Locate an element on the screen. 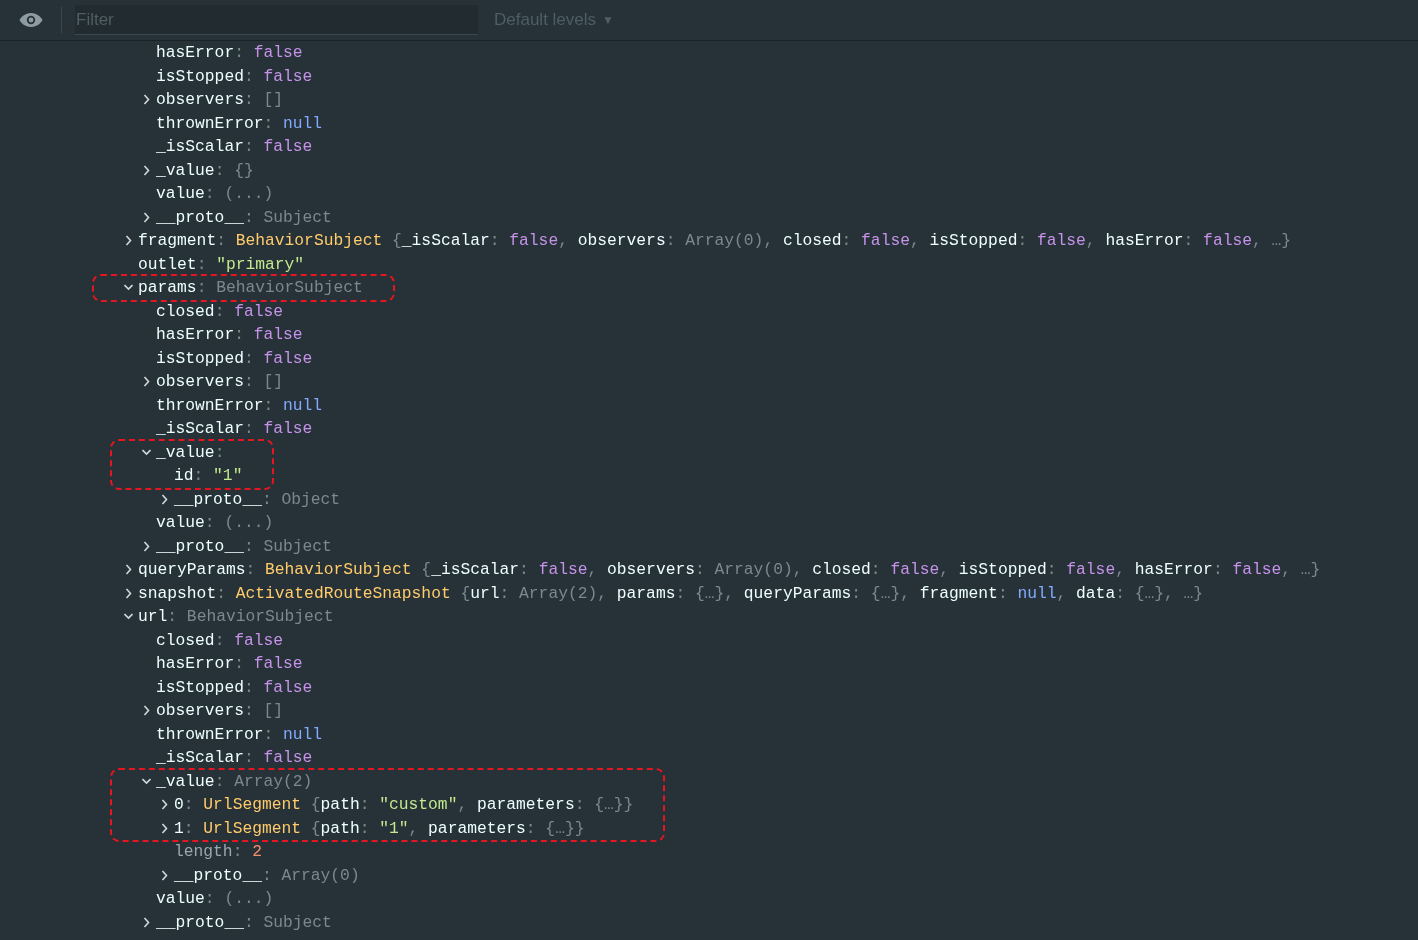  property-text: outlet: "primary" is located at coordinates (221, 264).